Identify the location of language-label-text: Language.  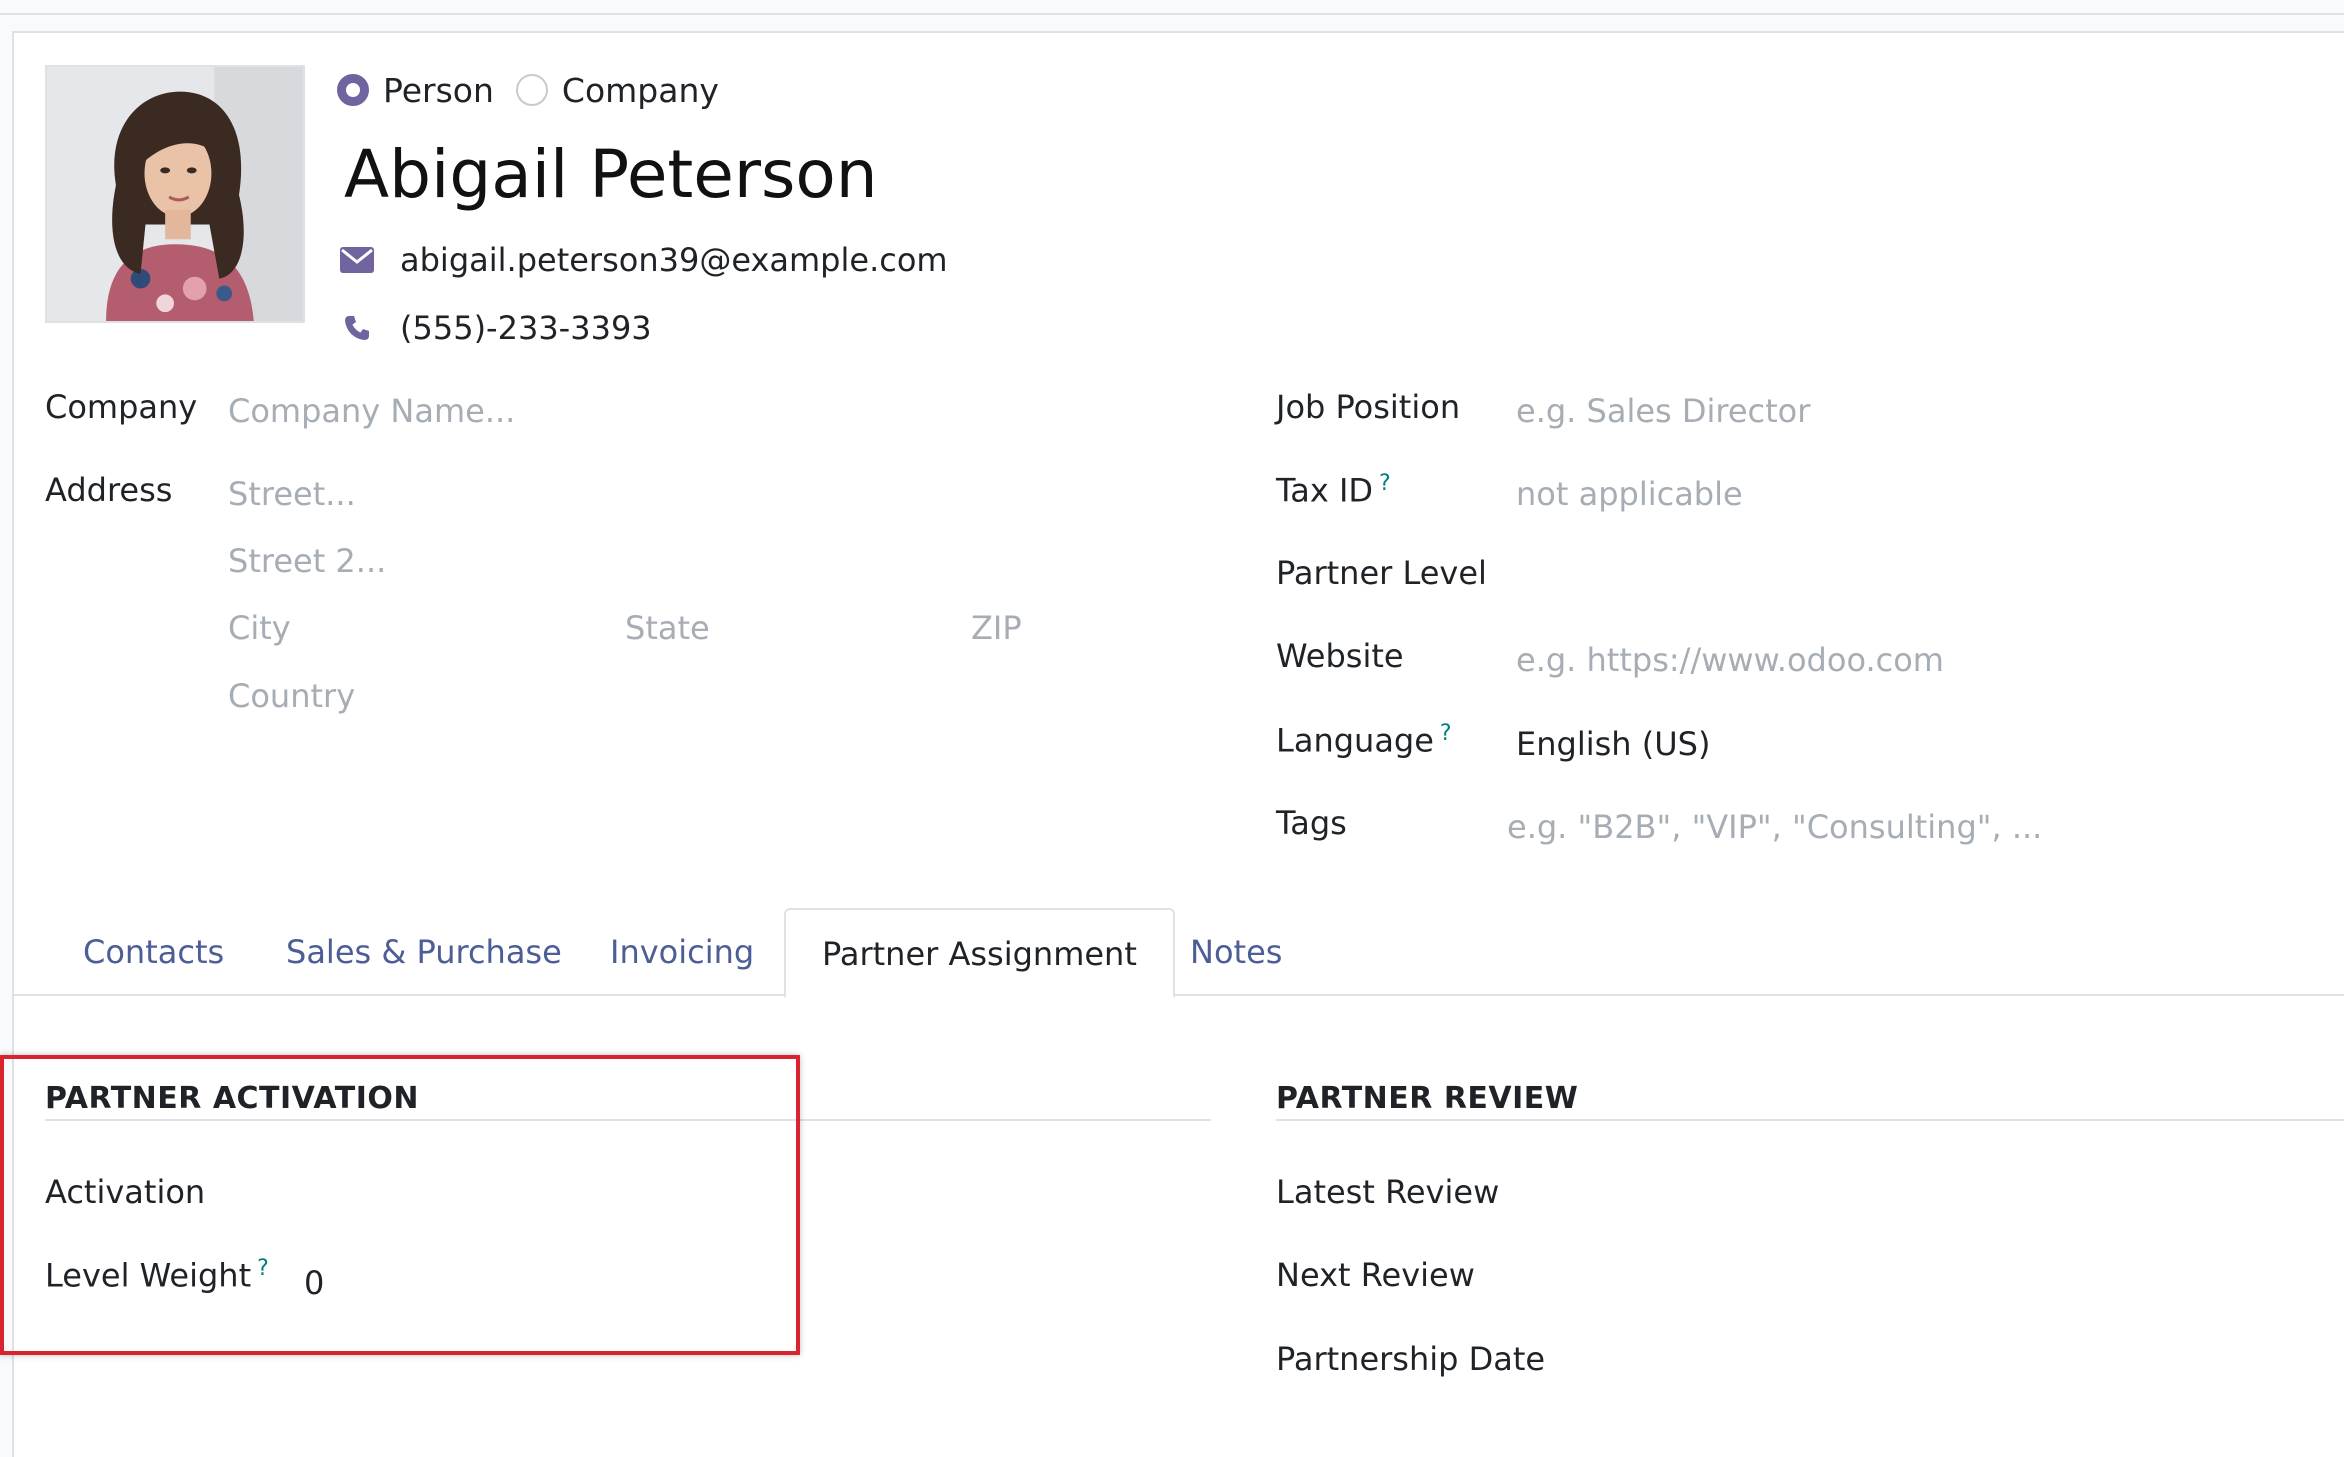
(1355, 740).